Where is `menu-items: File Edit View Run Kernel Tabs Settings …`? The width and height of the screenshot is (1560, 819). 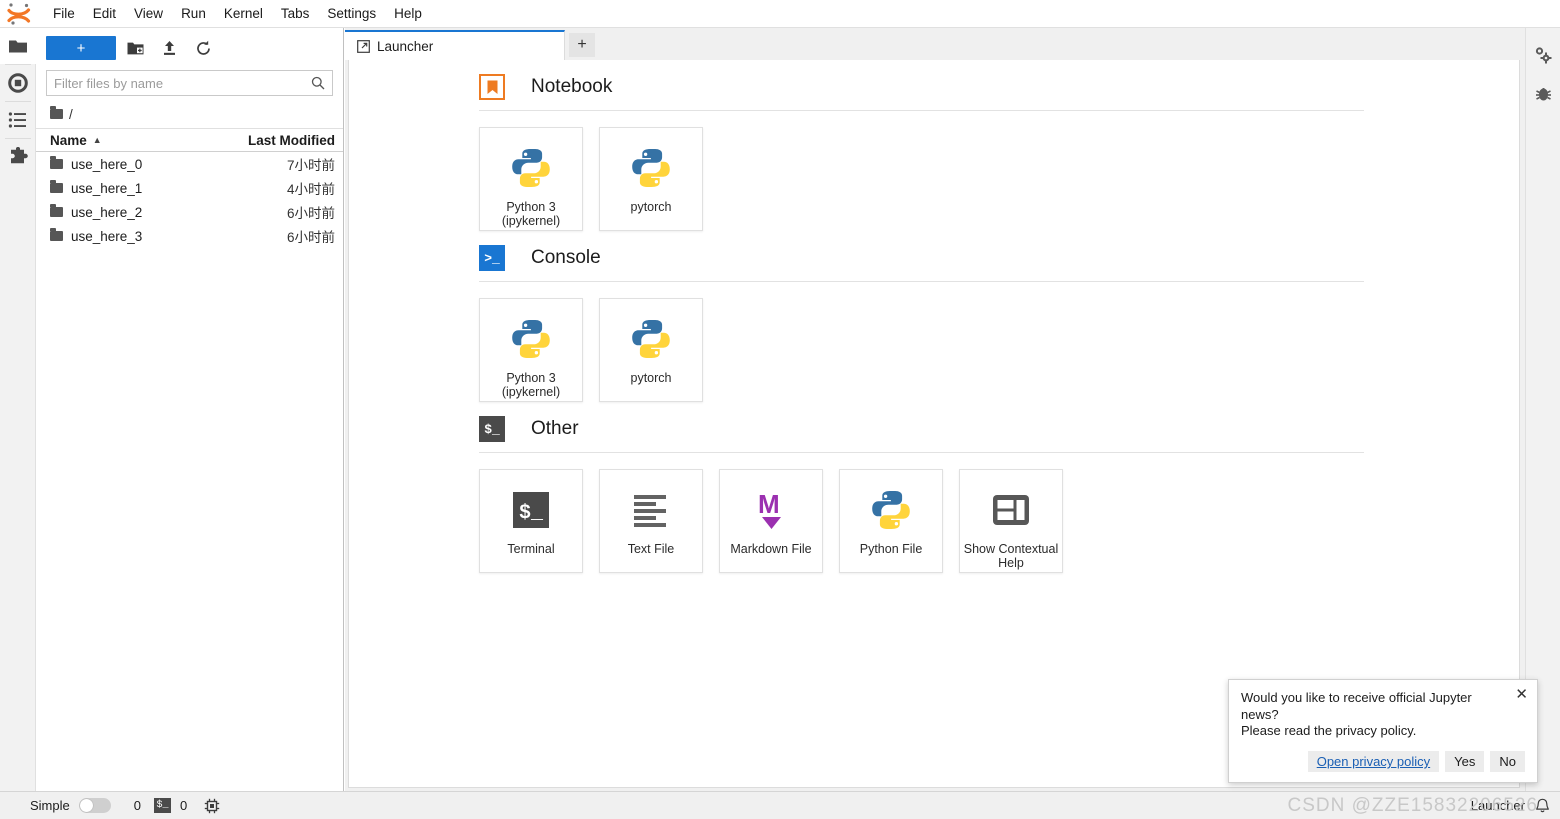 menu-items: File Edit View Run Kernel Tabs Settings … is located at coordinates (237, 13).